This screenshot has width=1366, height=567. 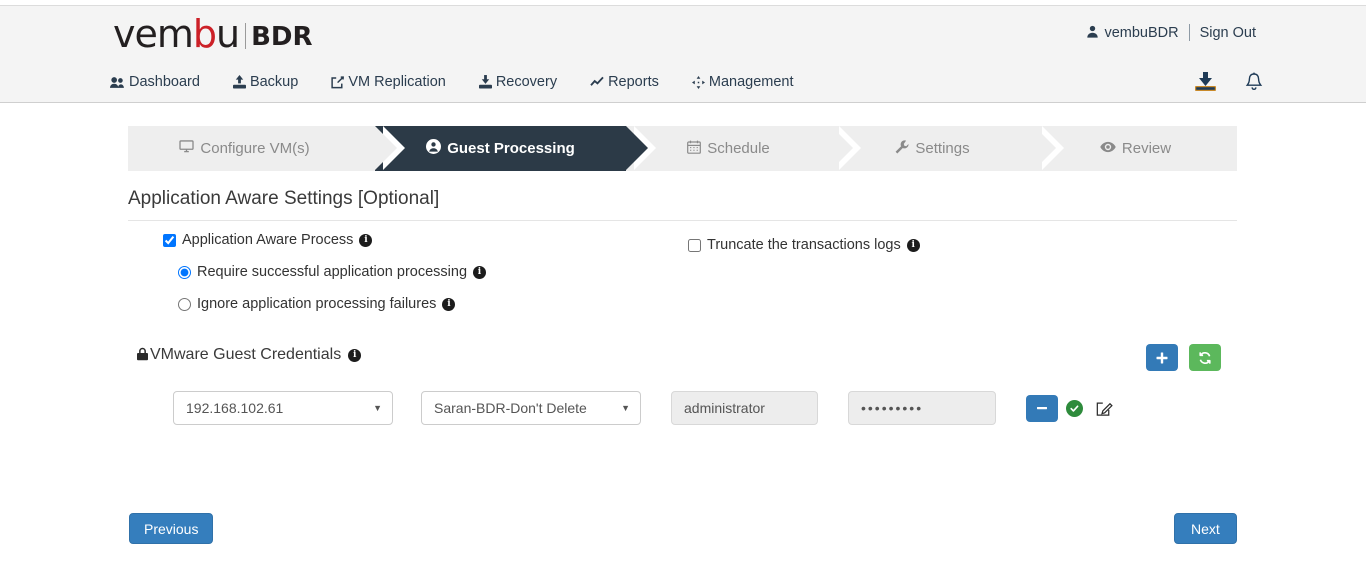 What do you see at coordinates (511, 148) in the screenshot?
I see `wizard-step-label: Guest Processing` at bounding box center [511, 148].